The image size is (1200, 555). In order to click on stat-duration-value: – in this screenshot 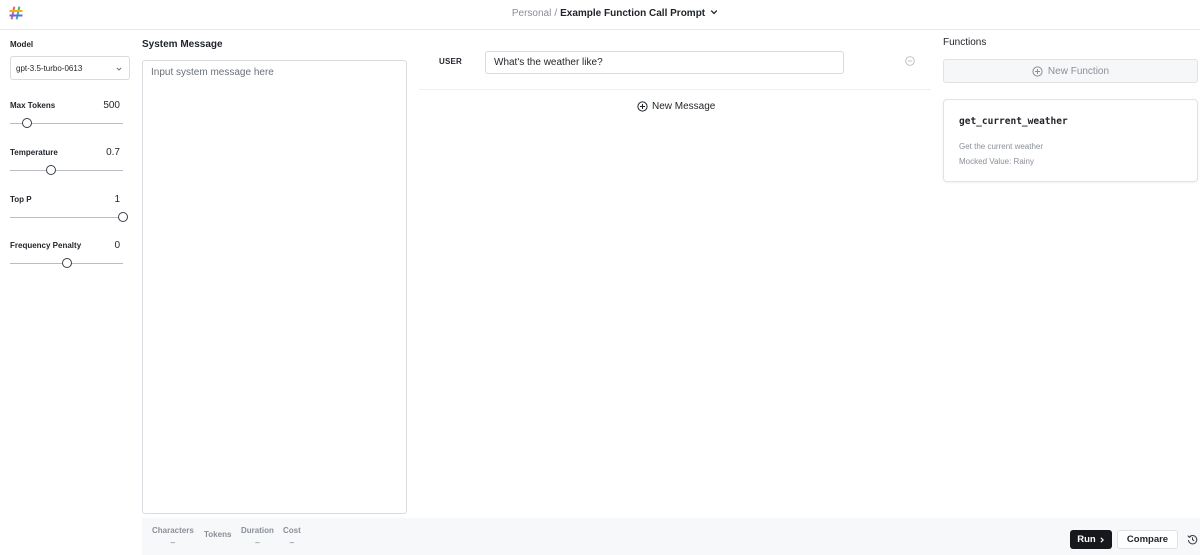, I will do `click(257, 542)`.